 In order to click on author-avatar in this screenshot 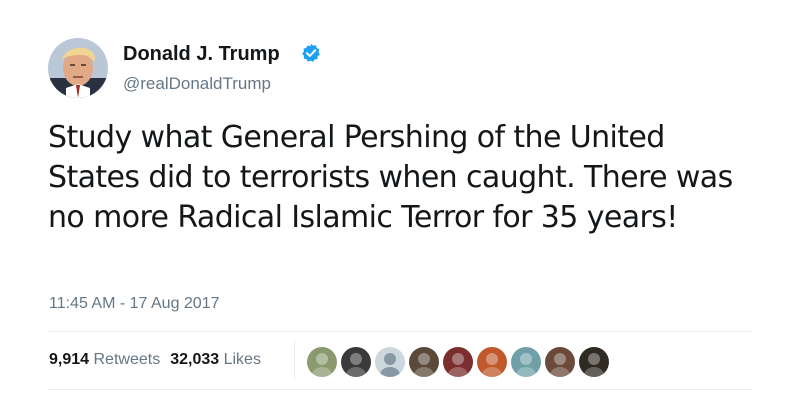, I will do `click(78, 68)`.